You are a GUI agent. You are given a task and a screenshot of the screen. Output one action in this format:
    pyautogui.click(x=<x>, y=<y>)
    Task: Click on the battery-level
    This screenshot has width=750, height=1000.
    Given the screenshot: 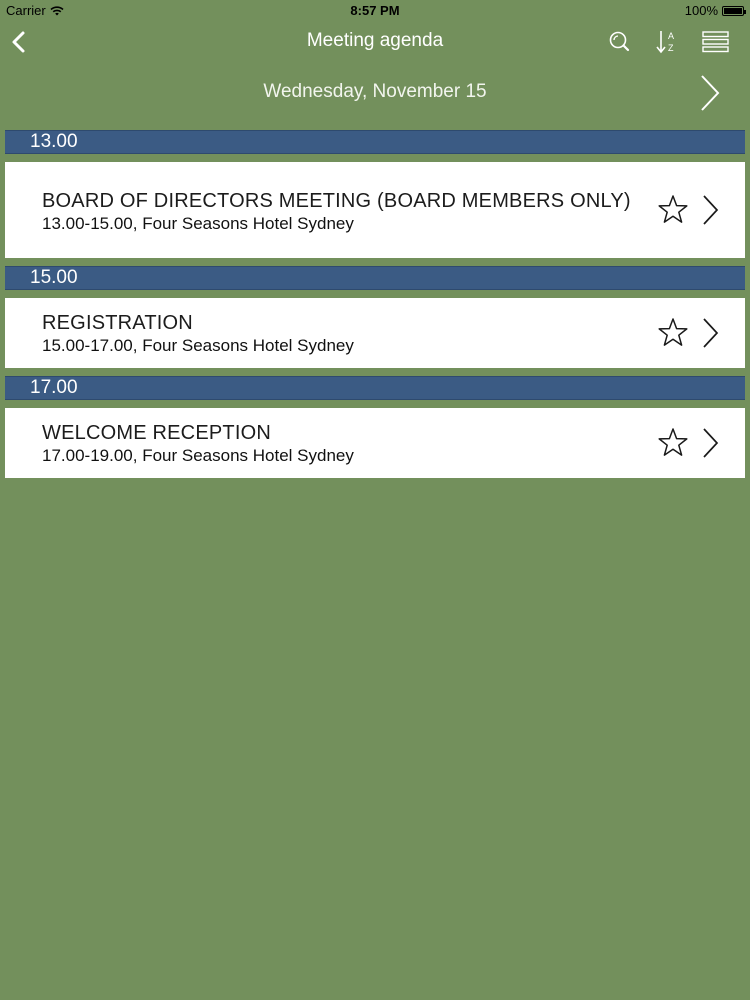 What is the action you would take?
    pyautogui.click(x=733, y=10)
    